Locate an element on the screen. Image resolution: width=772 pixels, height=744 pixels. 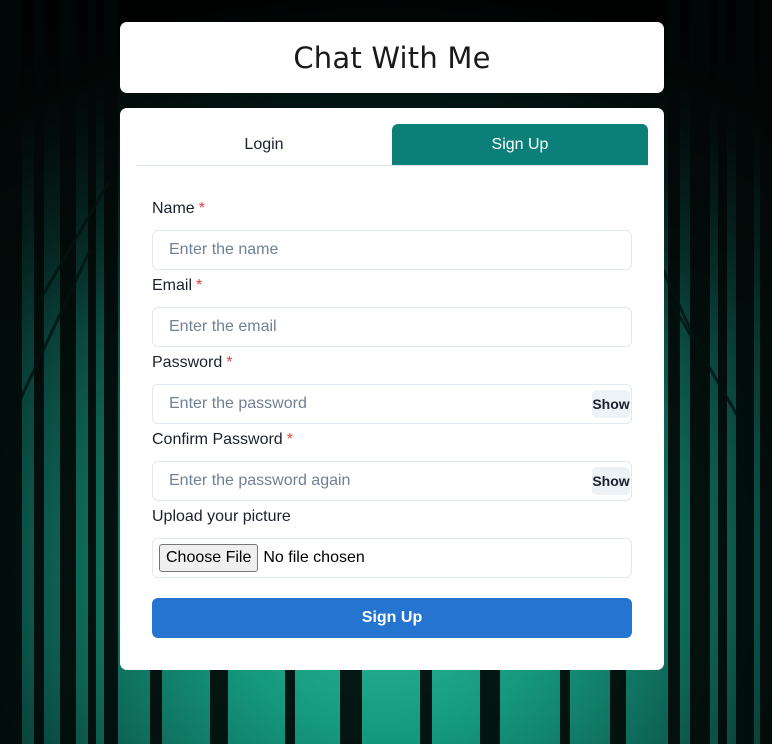
app-header-card: Chat With Me is located at coordinates (392, 57).